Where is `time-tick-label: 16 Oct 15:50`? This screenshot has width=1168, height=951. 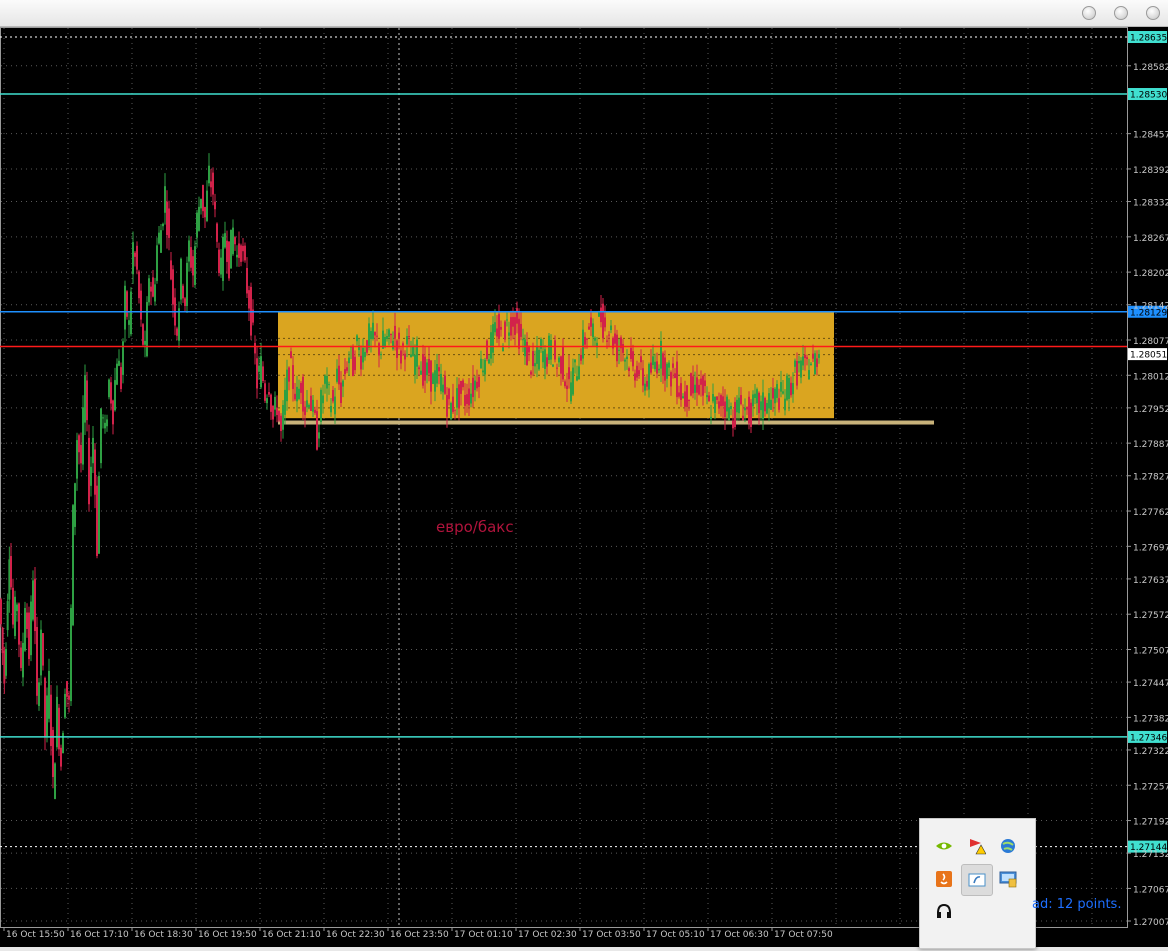
time-tick-label: 16 Oct 15:50 is located at coordinates (35, 935).